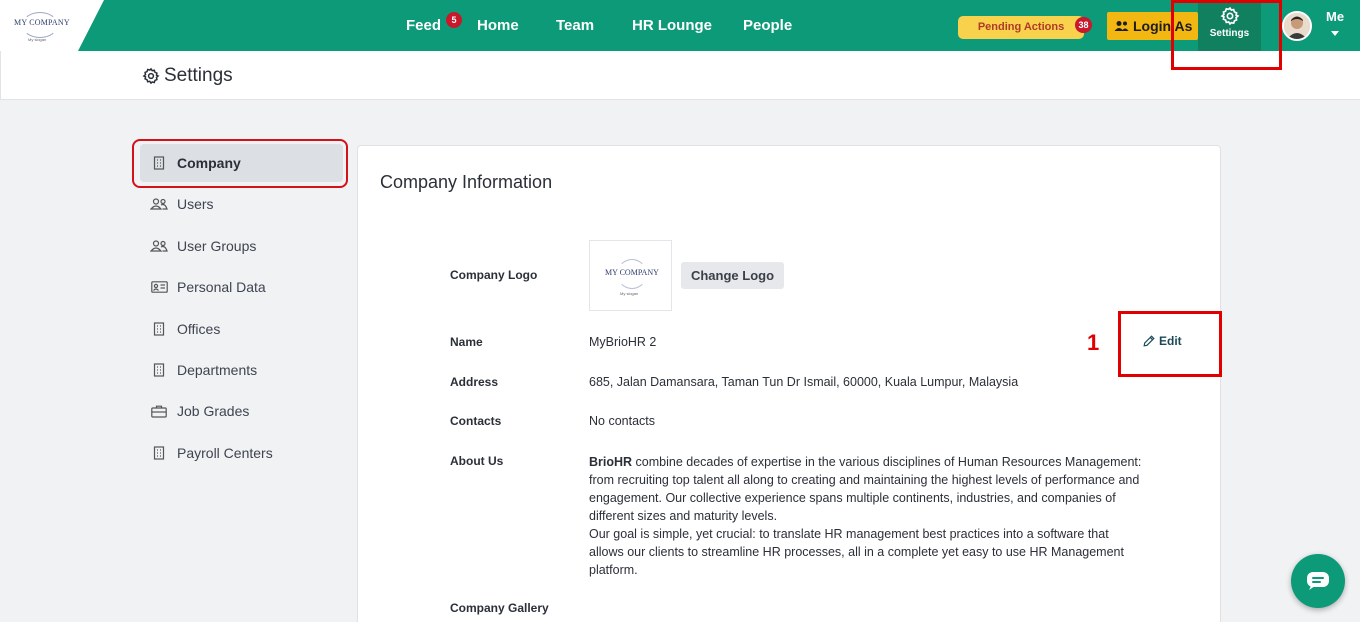 This screenshot has width=1360, height=622. I want to click on company-logo-label: Company Logo, so click(494, 275).